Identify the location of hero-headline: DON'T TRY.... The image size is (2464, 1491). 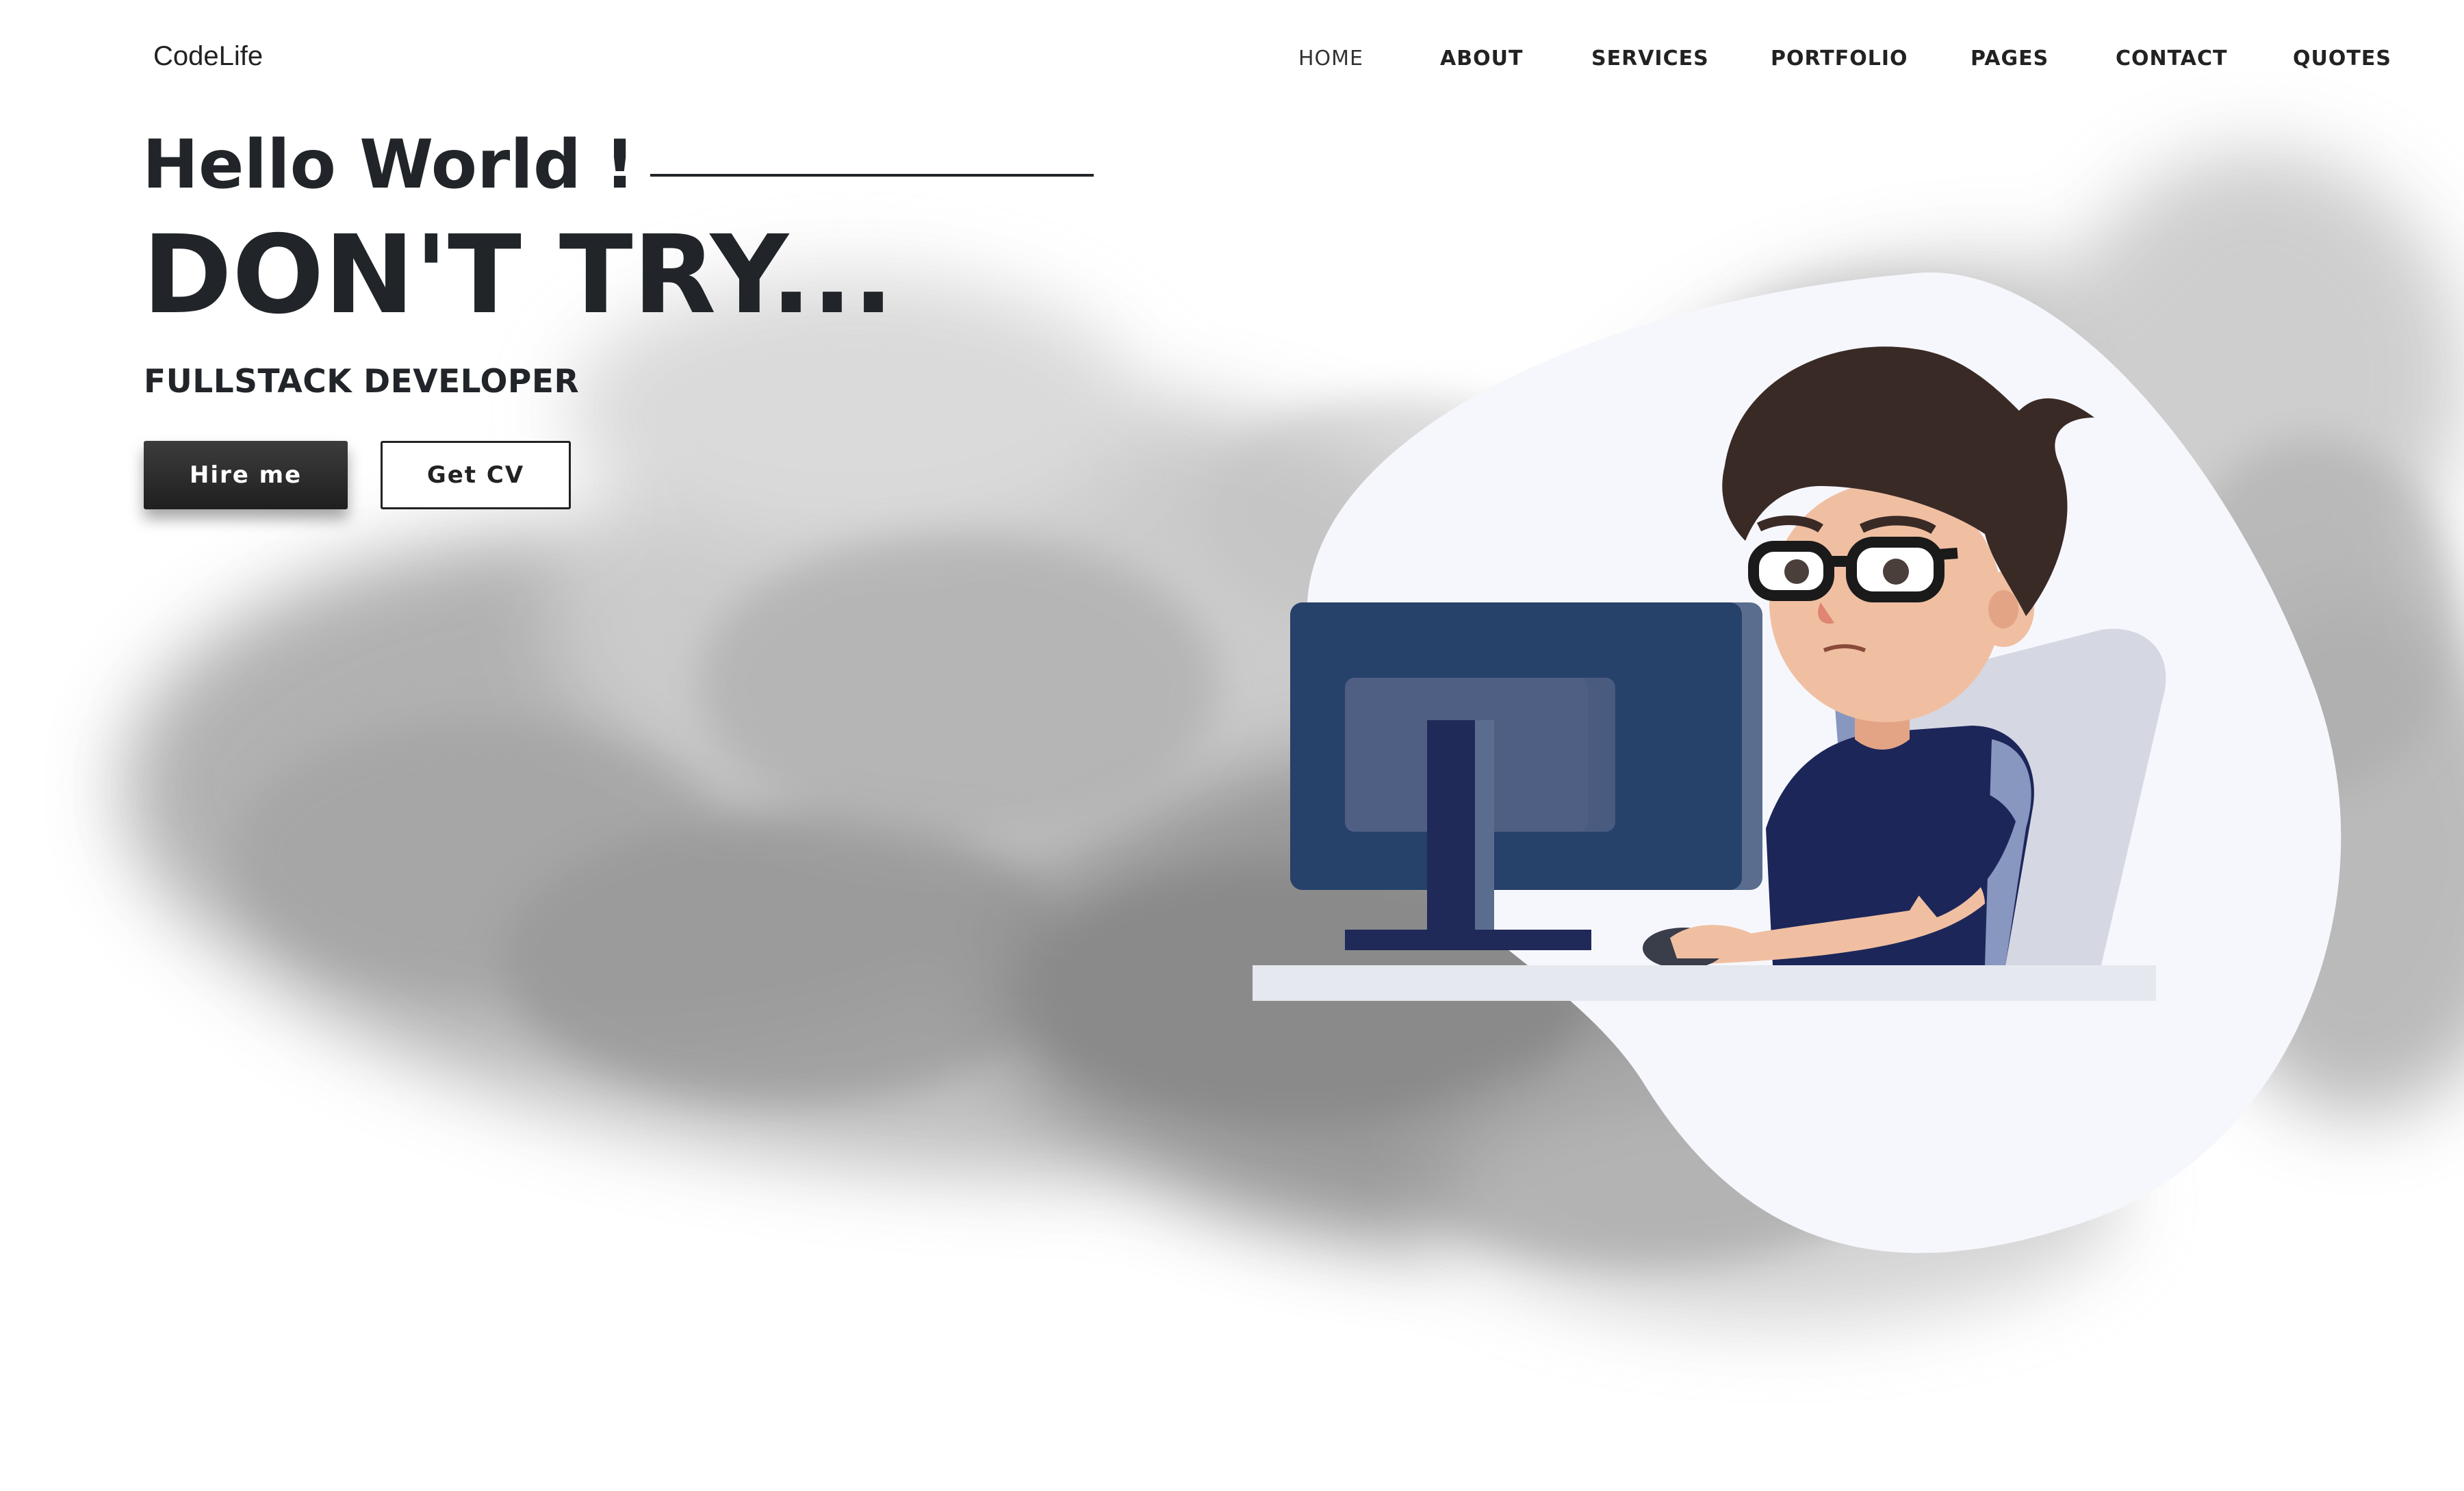
(518, 275).